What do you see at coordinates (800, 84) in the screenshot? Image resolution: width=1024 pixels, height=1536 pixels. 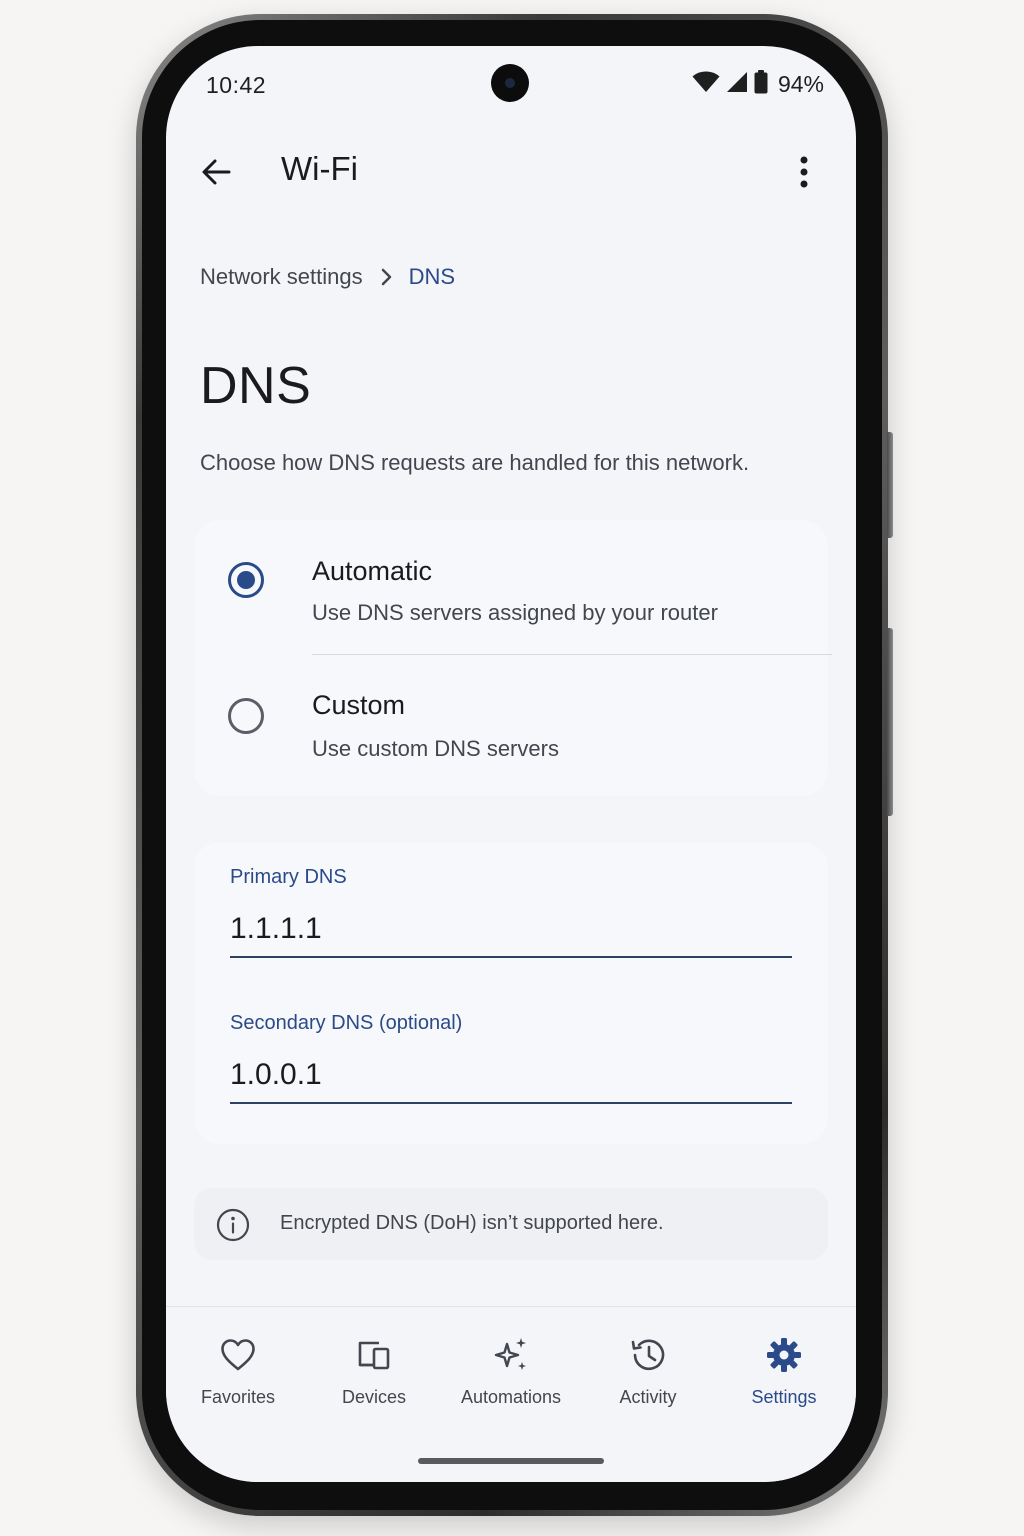 I see `battery-percent: 94%` at bounding box center [800, 84].